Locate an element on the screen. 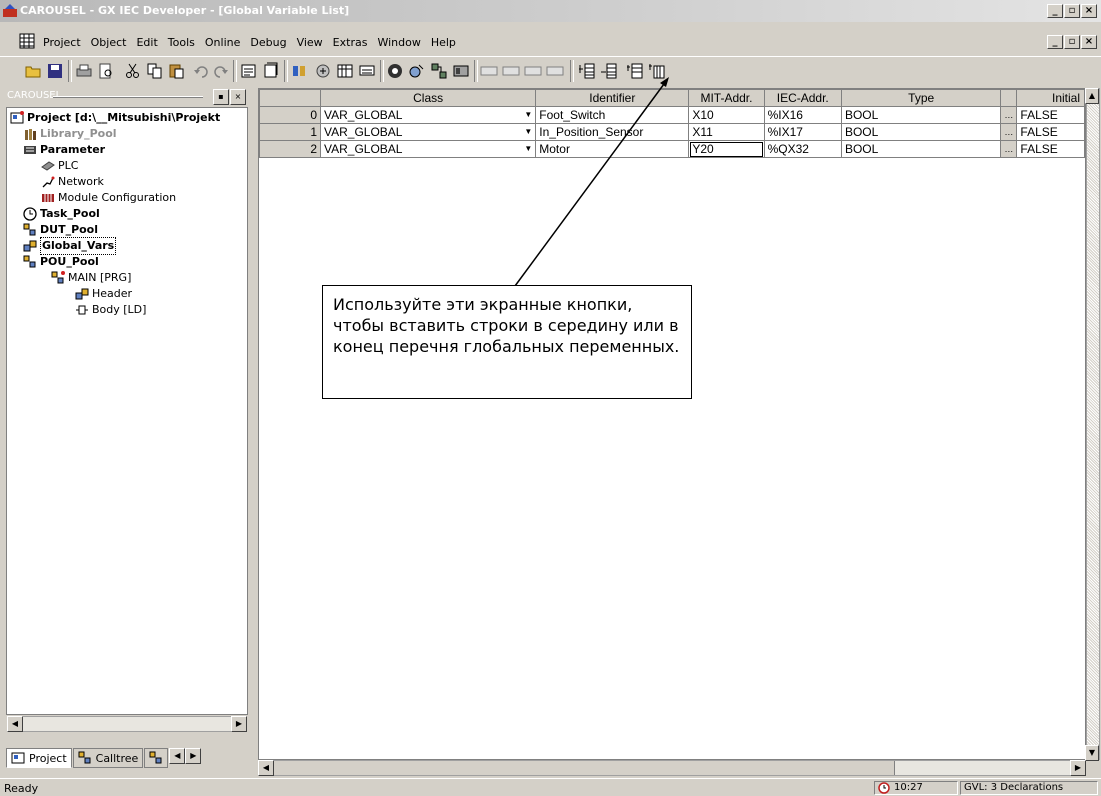 The height and width of the screenshot is (796, 1101). paste-icon is located at coordinates (177, 71).